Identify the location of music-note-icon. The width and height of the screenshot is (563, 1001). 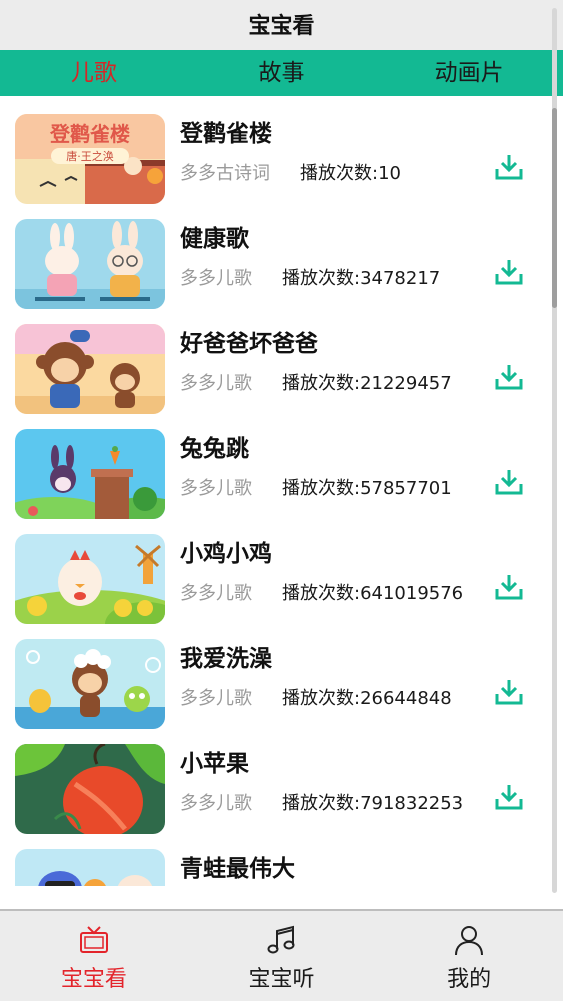
(280, 939).